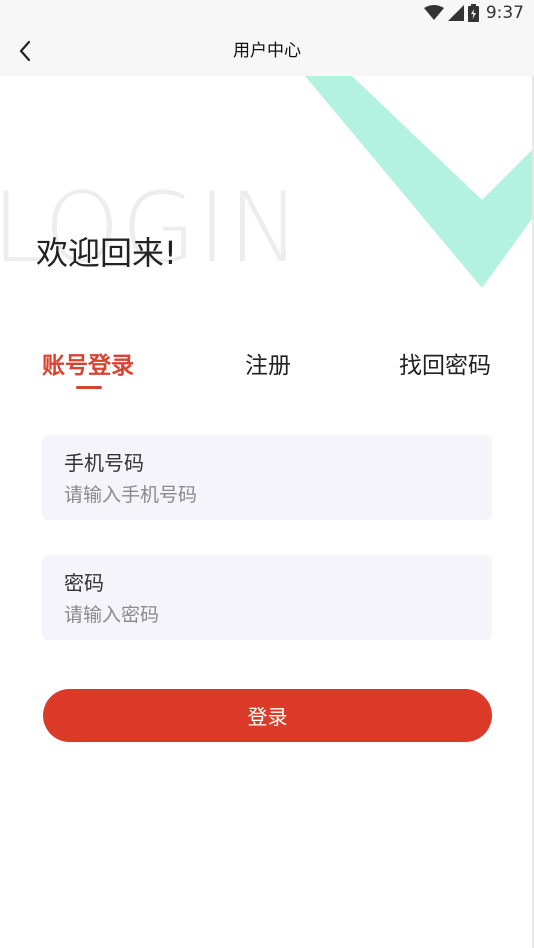 The image size is (534, 948). I want to click on status-icons: 9:37, so click(473, 13).